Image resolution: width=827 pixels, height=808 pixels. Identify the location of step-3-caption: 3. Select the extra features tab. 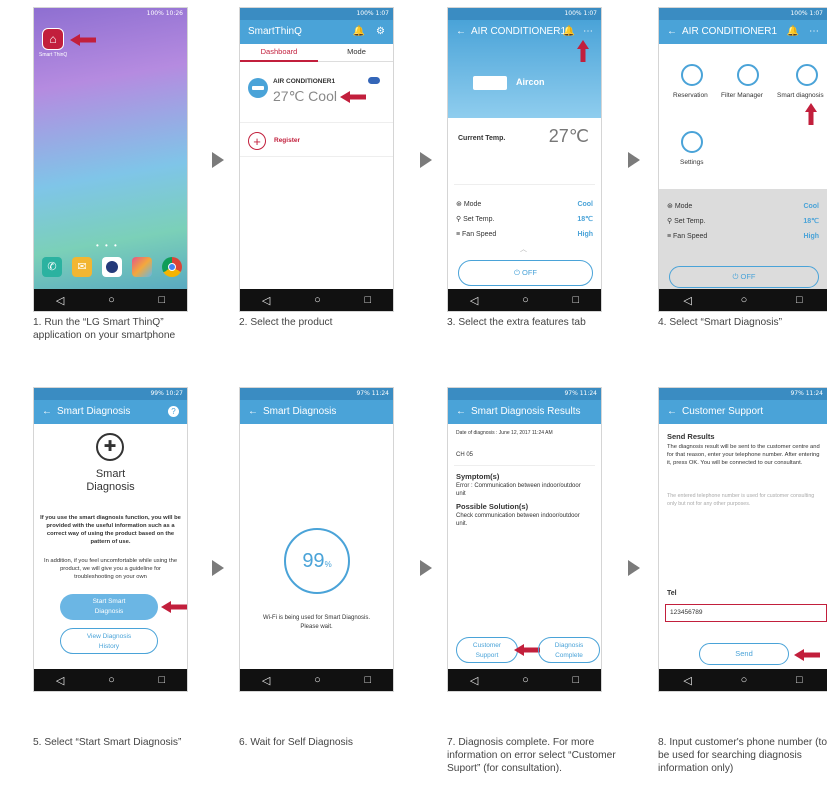
(516, 322).